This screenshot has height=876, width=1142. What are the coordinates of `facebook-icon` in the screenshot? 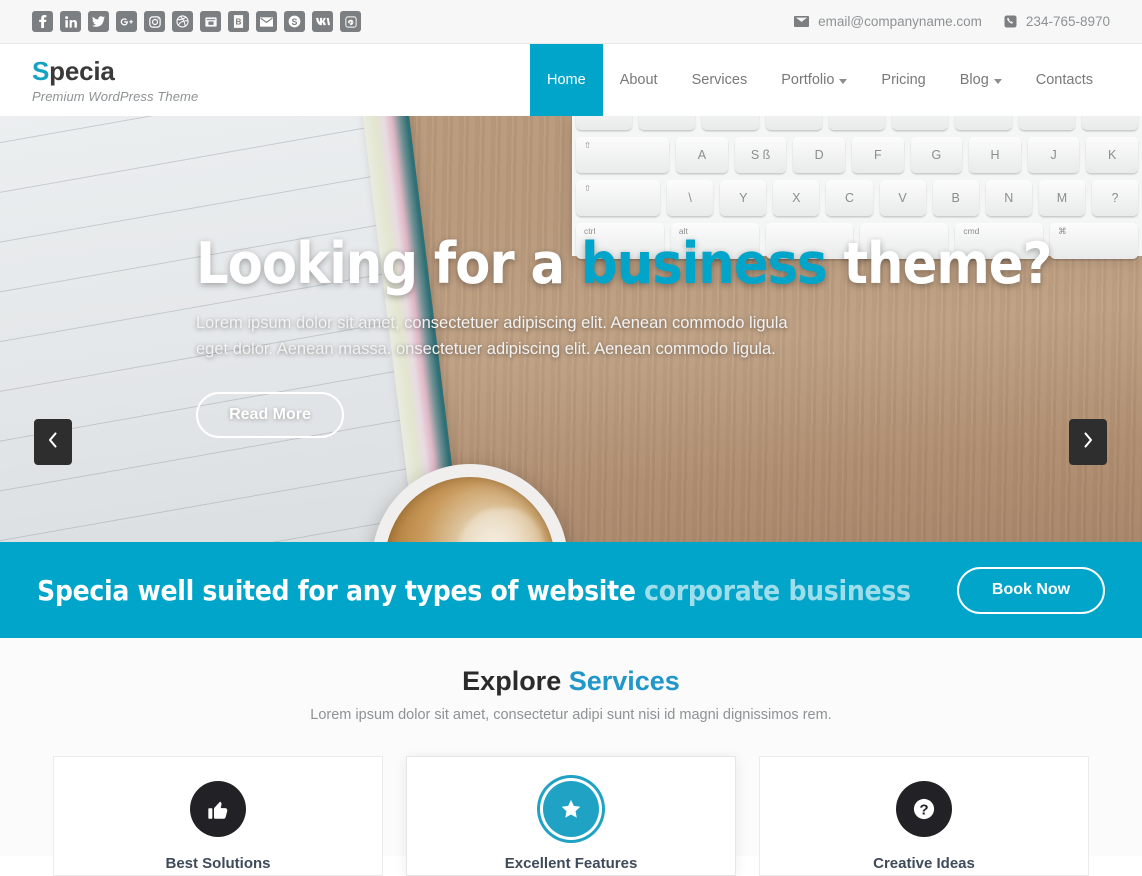 It's located at (42, 21).